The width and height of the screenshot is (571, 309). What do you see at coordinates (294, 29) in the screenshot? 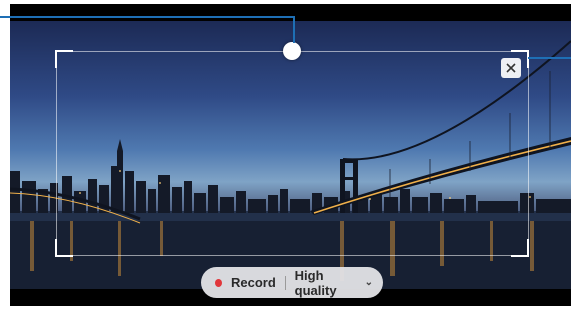
I see `callout-line-left-v` at bounding box center [294, 29].